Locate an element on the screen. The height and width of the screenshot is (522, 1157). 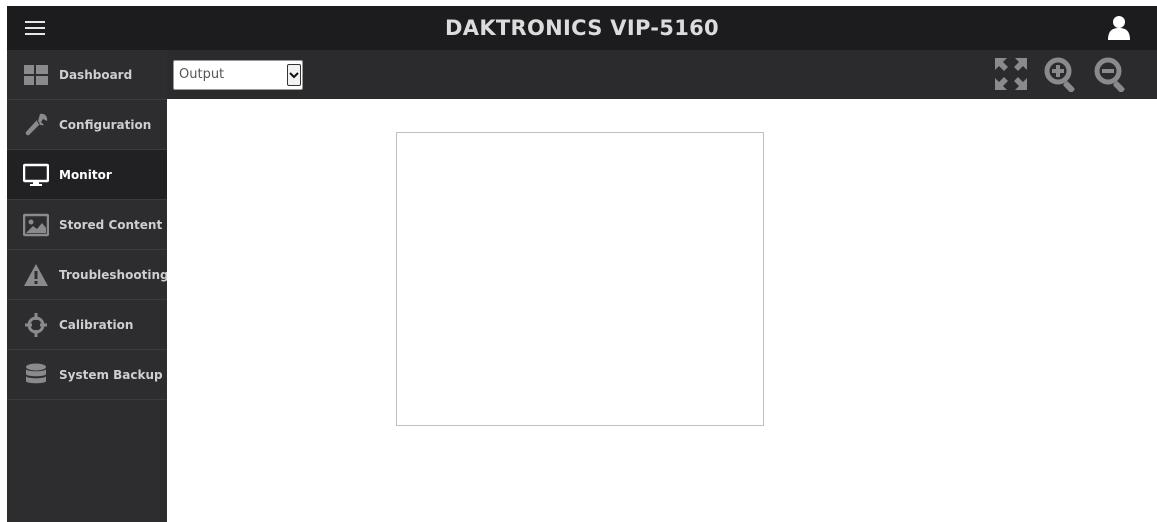
top-bar: DAKTRONICS VIP-5160 is located at coordinates (582, 28).